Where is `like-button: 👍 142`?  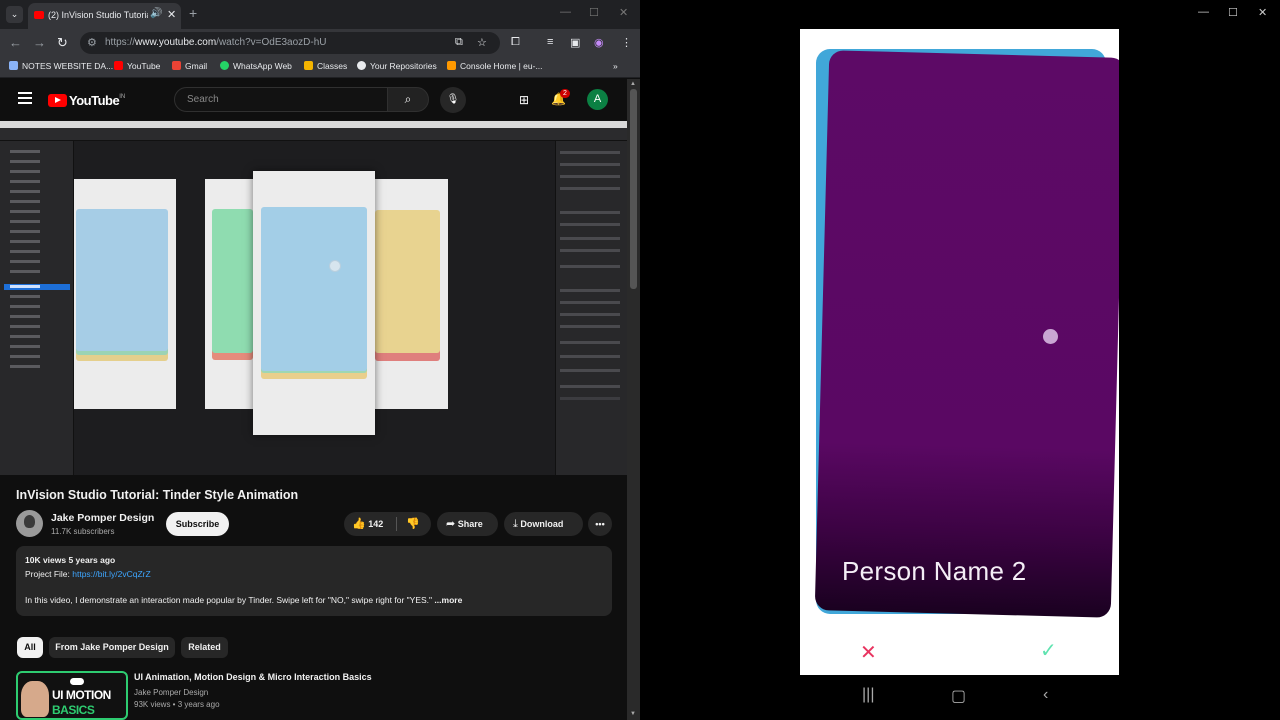 like-button: 👍 142 is located at coordinates (367, 524).